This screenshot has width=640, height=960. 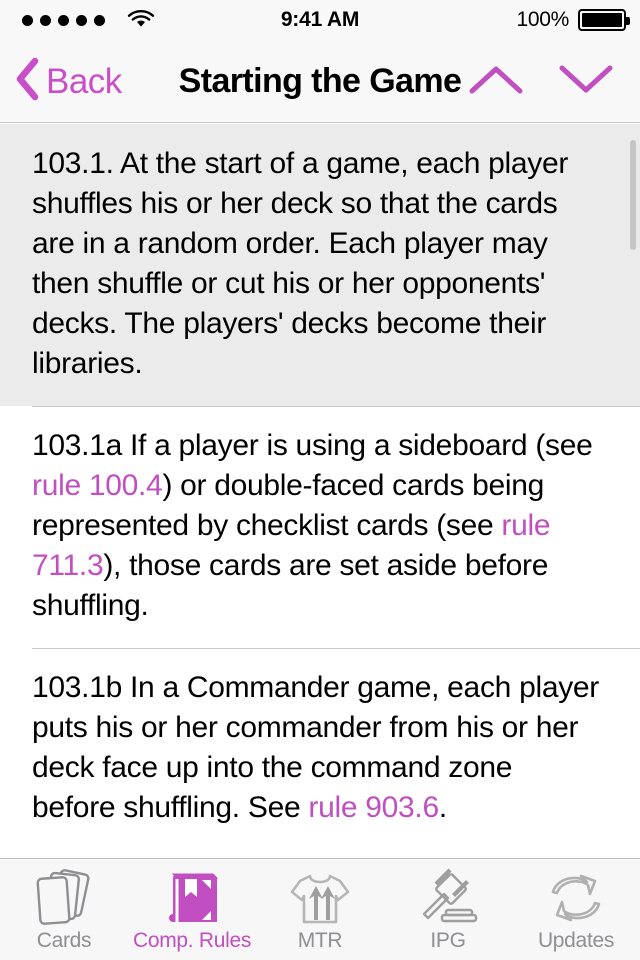 What do you see at coordinates (27, 81) in the screenshot?
I see `chevron-left-icon` at bounding box center [27, 81].